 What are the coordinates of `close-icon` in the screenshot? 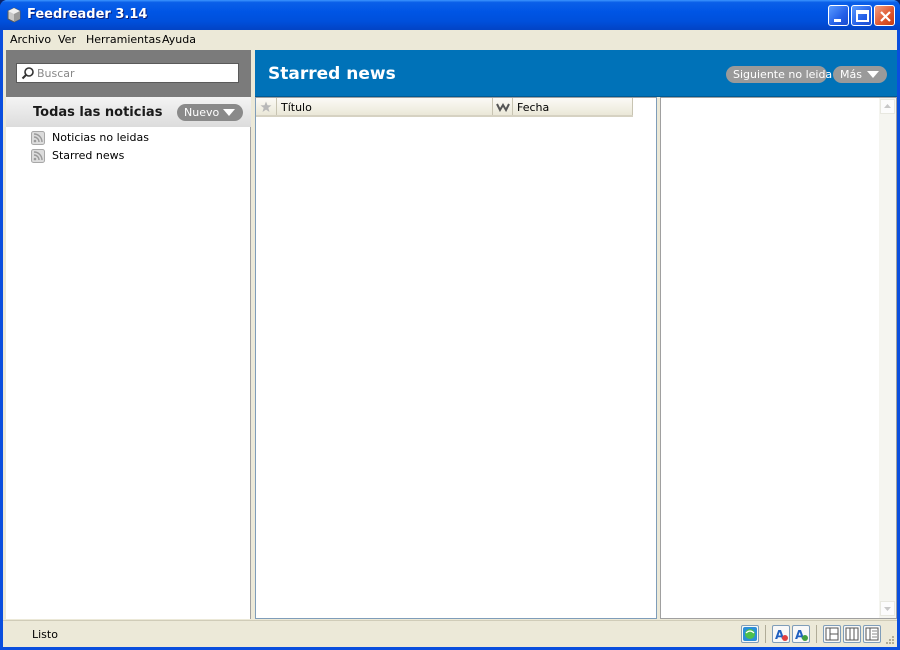 It's located at (885, 16).